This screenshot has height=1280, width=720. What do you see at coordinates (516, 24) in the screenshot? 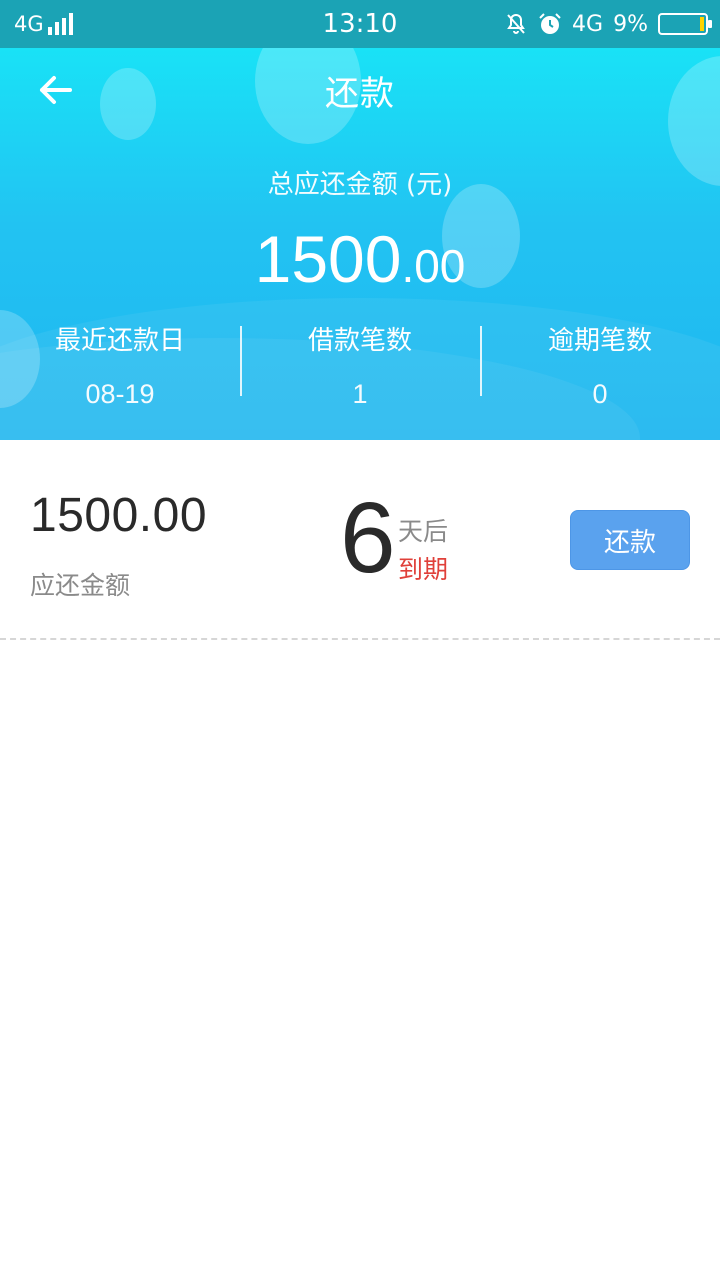
I see `mute-icon` at bounding box center [516, 24].